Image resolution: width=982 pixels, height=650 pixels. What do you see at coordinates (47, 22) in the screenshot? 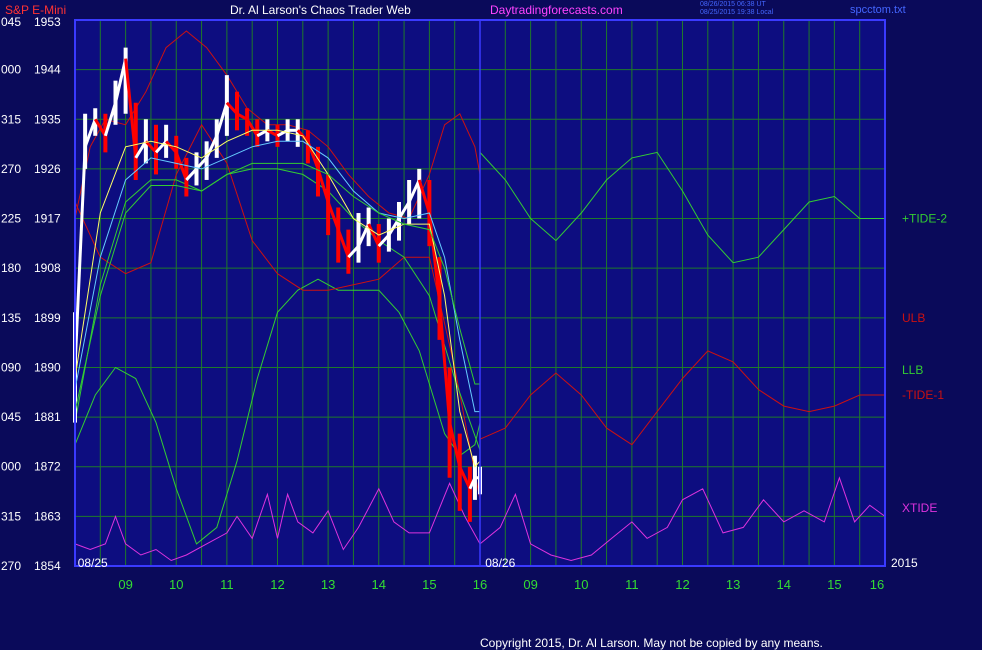
I see `y-tick-label: 1953` at bounding box center [47, 22].